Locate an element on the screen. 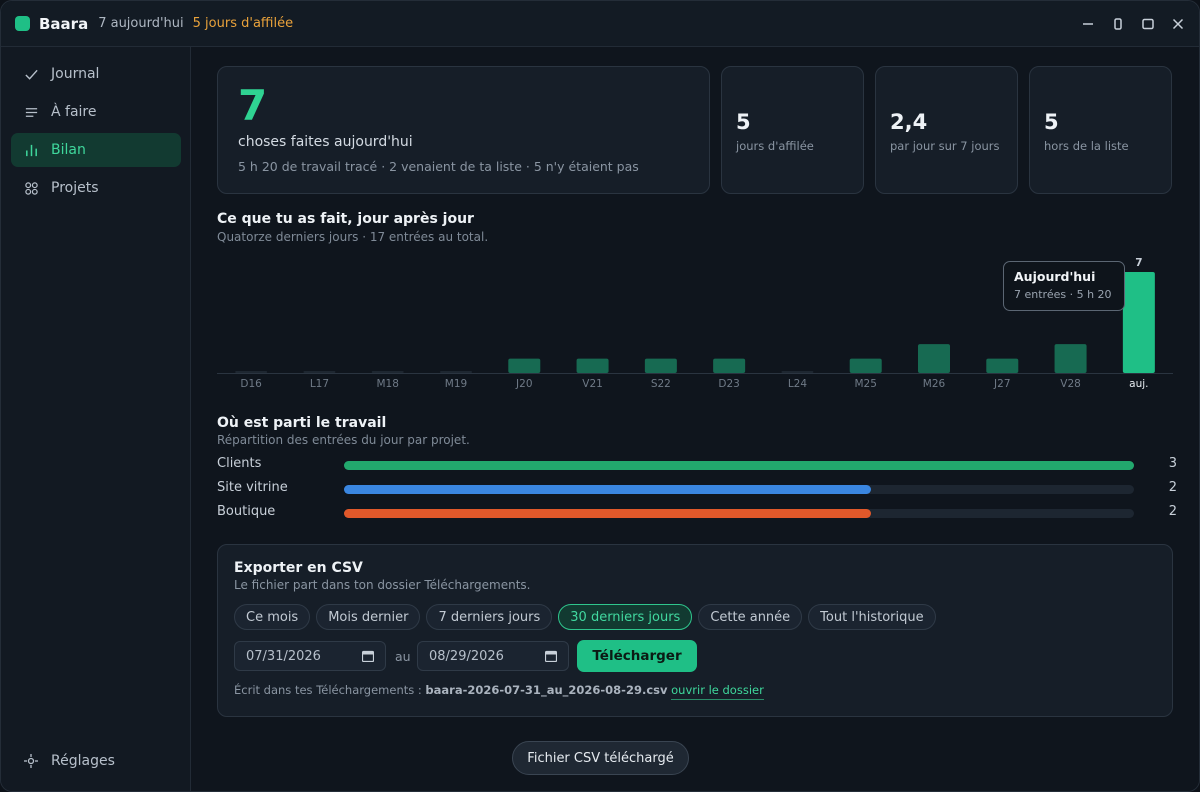 This screenshot has height=792, width=1200. title-bar: Baara 7 aujourd'hui 5 jours d'affilée is located at coordinates (600, 24).